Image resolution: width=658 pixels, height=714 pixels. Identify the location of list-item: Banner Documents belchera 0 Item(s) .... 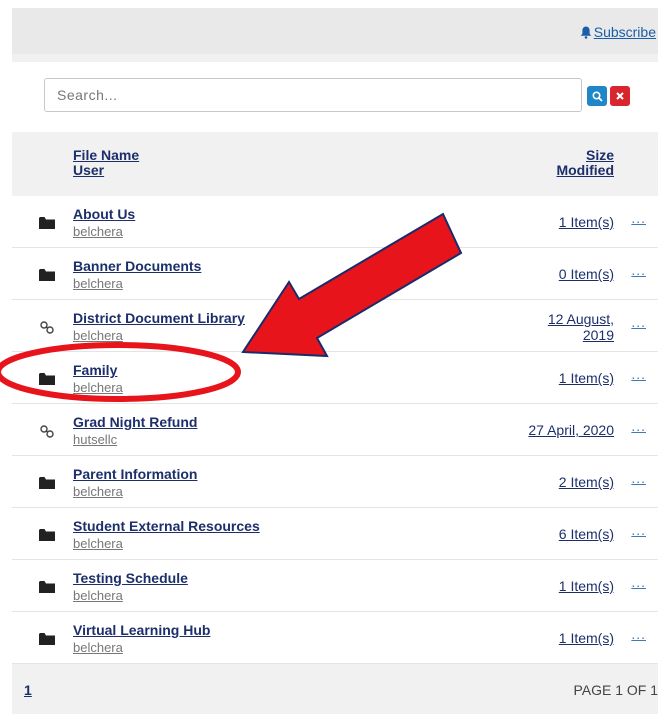
(335, 274).